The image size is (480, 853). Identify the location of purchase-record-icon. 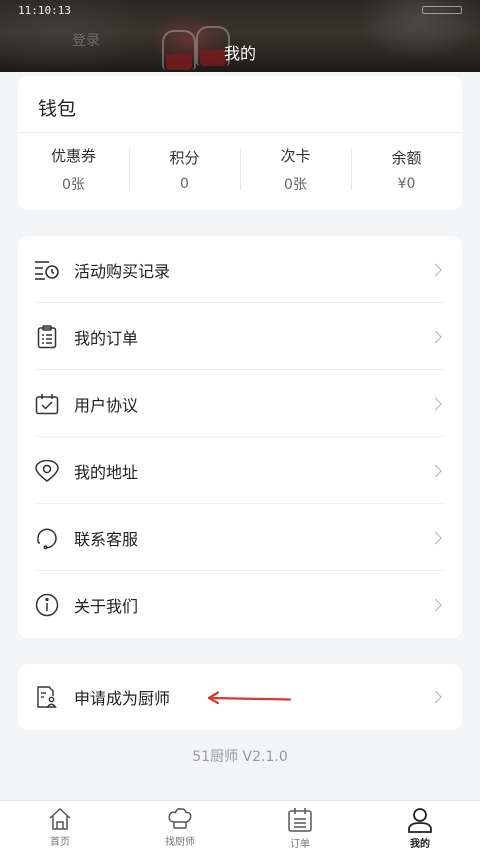
(47, 270).